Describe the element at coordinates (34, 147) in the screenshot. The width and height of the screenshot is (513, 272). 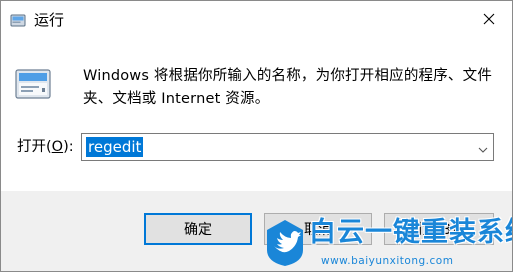
I see `open-label-prefix: 打开(` at that location.